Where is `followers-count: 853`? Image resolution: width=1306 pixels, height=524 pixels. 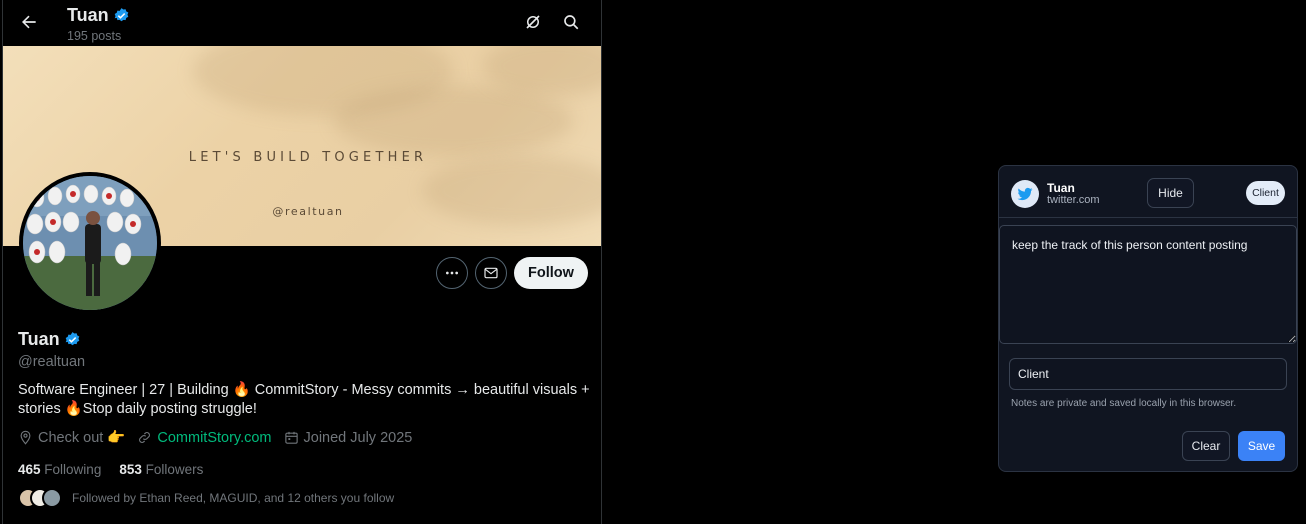 followers-count: 853 is located at coordinates (130, 469).